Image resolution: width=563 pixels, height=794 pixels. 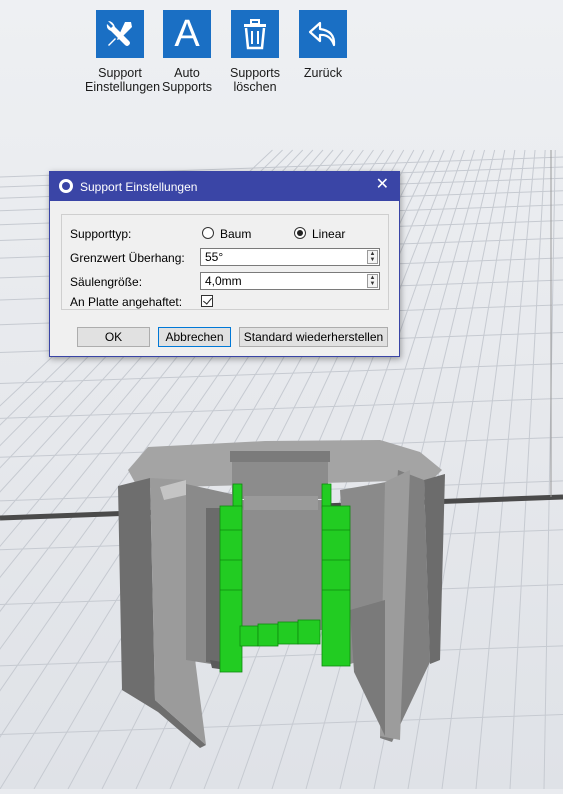 I want to click on auto-supports-button: A Auto Supports, so click(x=187, y=52).